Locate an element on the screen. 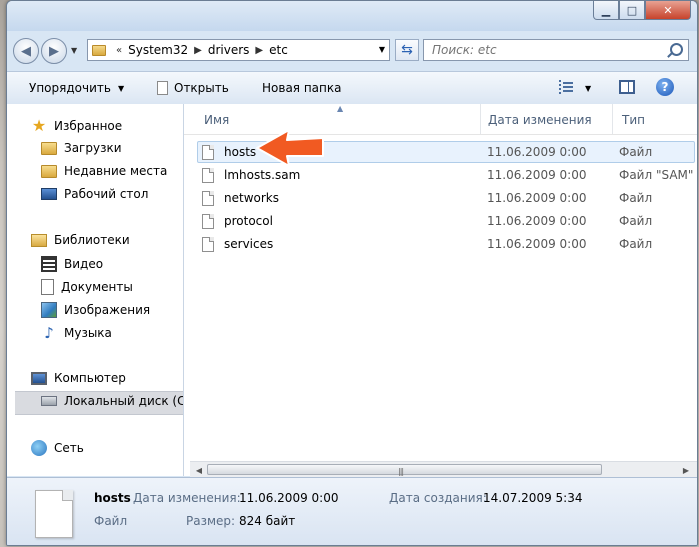 The image size is (699, 547). sidebar-network: Сеть is located at coordinates (57, 448).